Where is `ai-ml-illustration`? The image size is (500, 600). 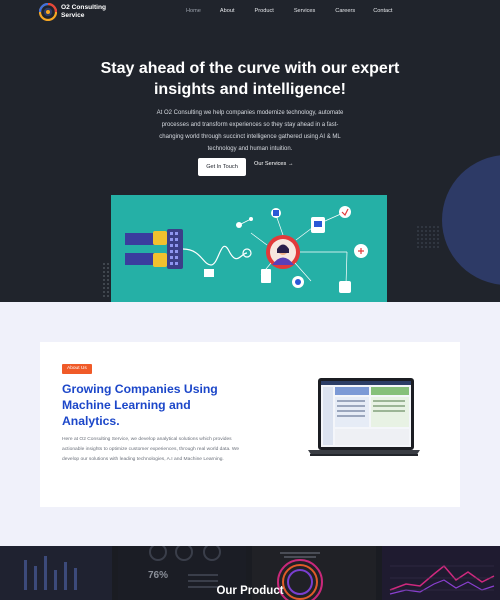 ai-ml-illustration is located at coordinates (246, 249).